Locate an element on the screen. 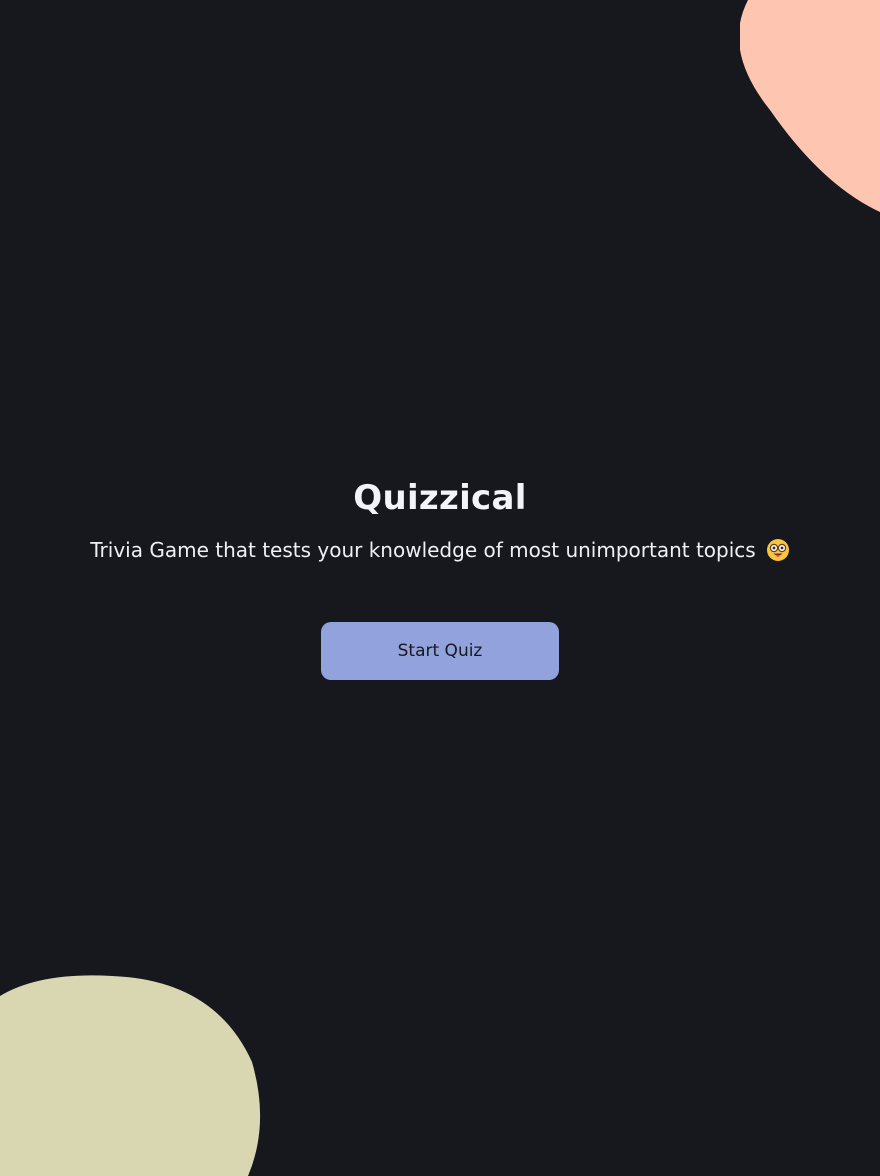 This screenshot has height=1176, width=880. page-title: Quizzical is located at coordinates (440, 498).